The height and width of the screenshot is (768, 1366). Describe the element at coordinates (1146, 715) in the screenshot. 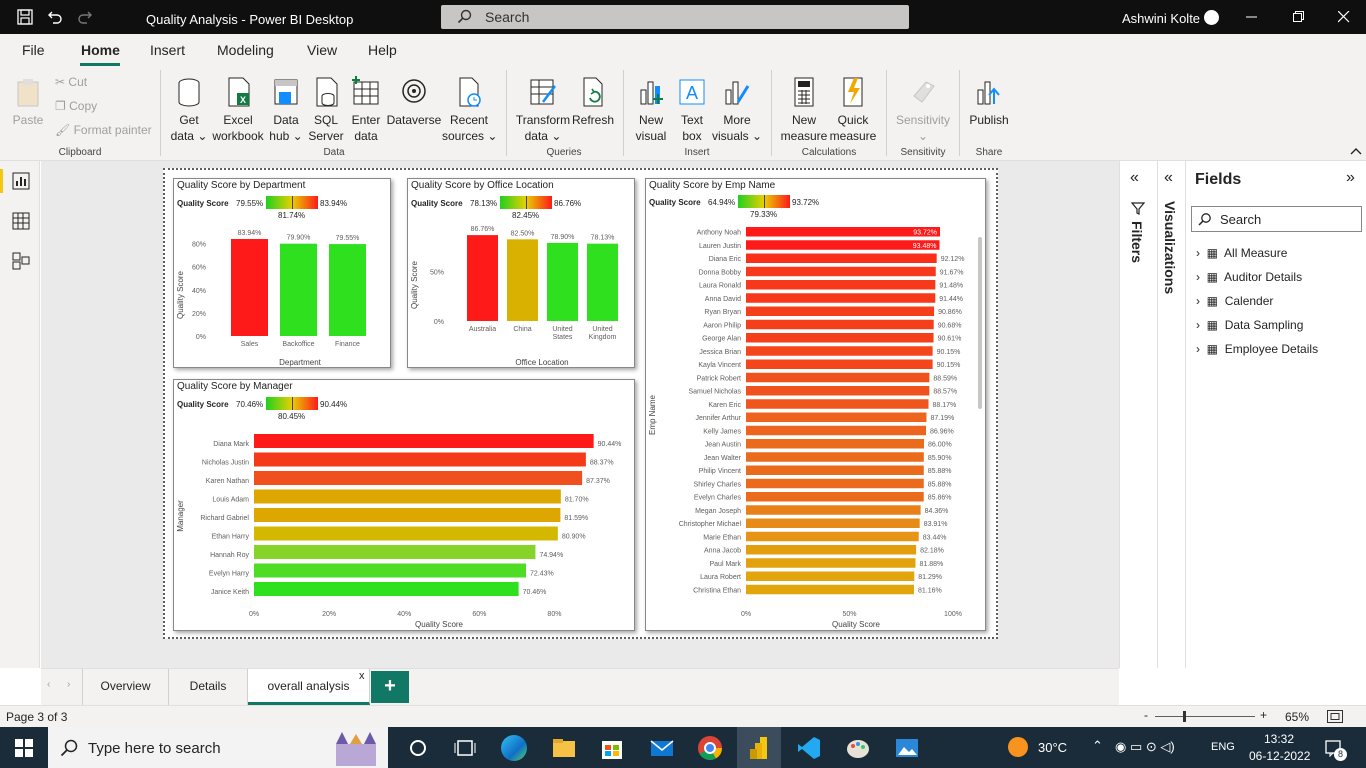

I see `zoom-out-button: -` at that location.